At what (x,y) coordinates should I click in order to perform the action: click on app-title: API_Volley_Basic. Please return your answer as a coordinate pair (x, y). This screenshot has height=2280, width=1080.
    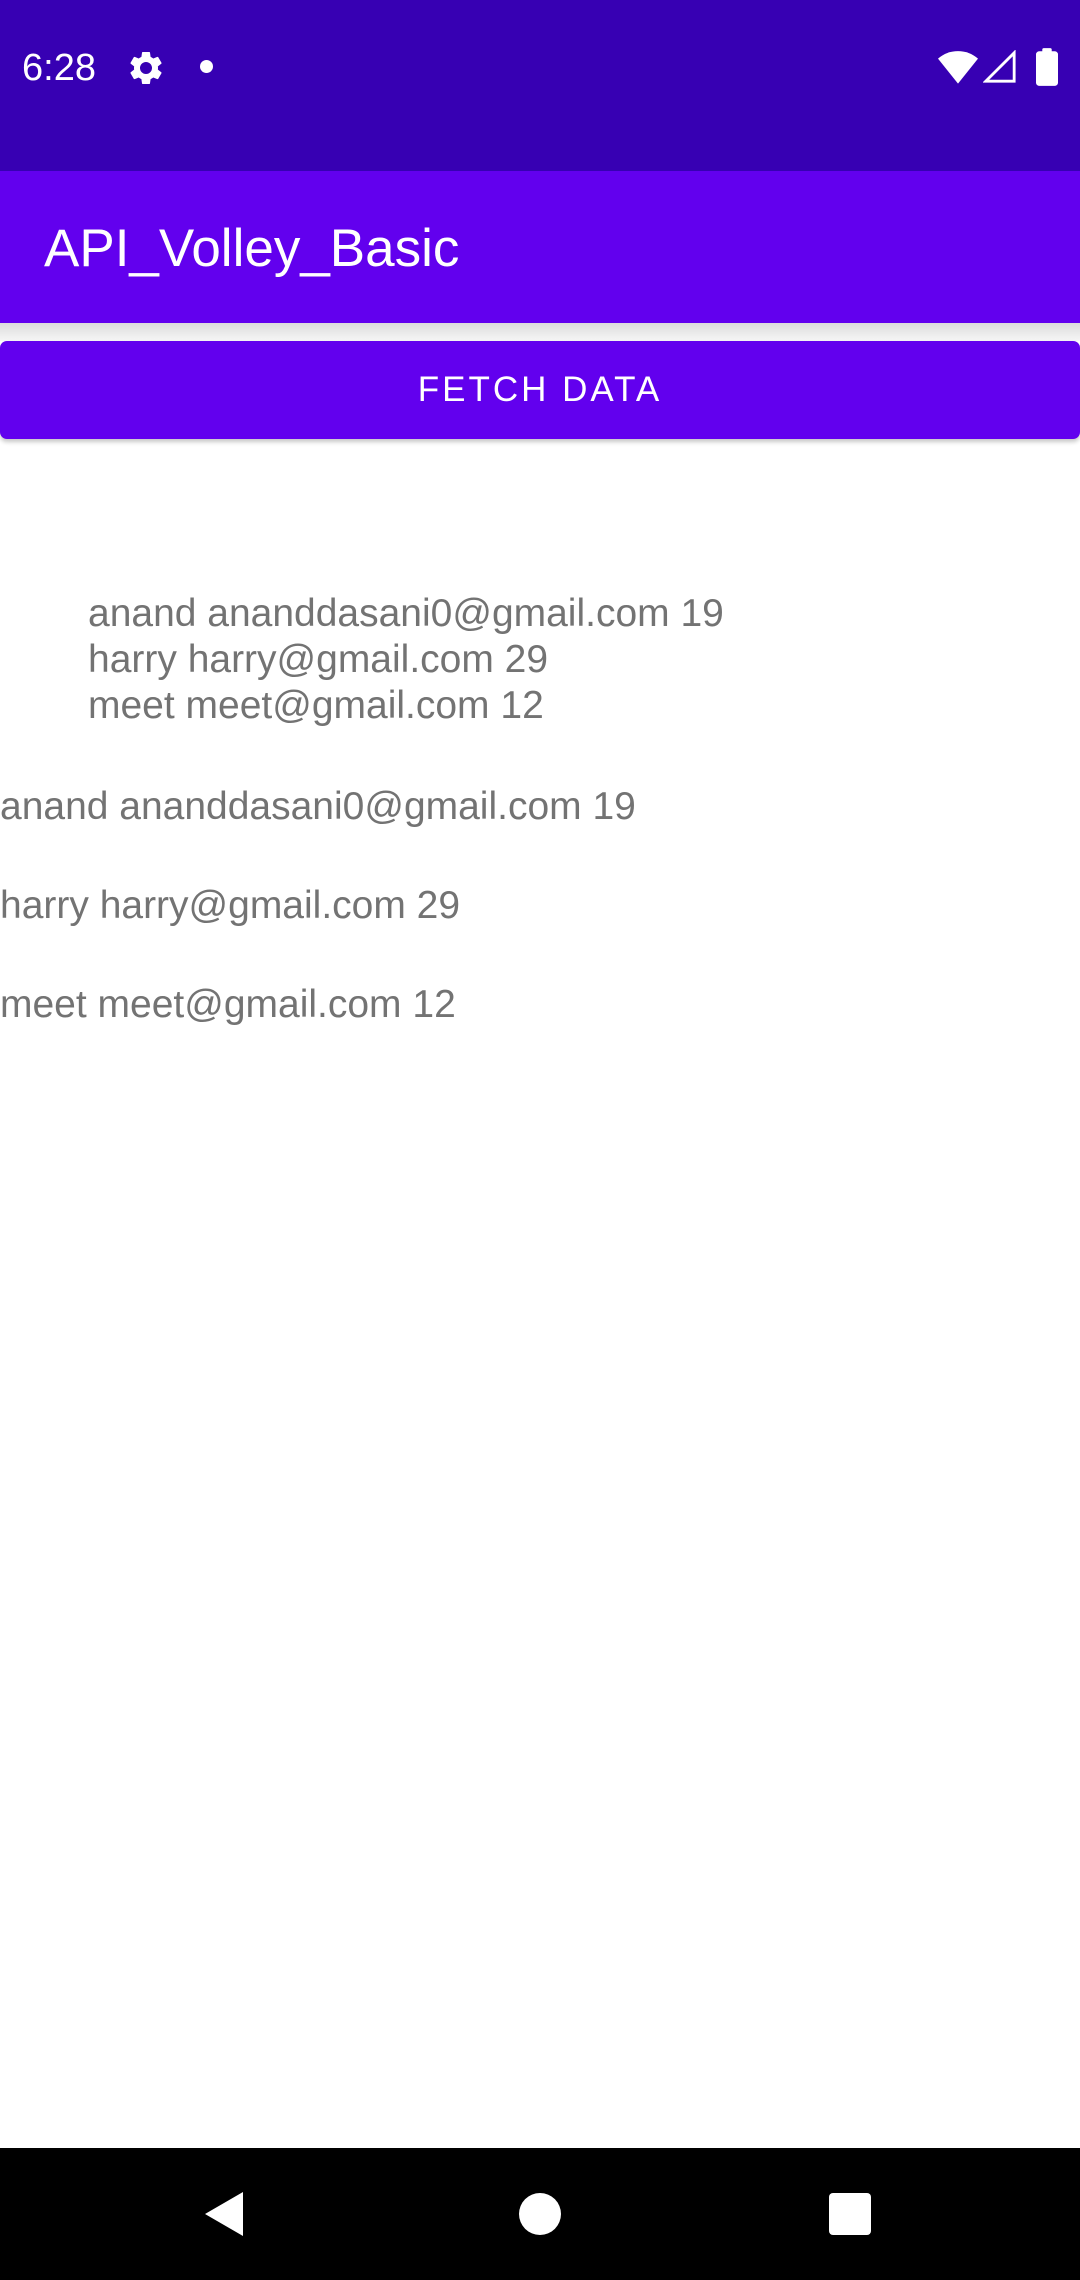
    Looking at the image, I should click on (252, 248).